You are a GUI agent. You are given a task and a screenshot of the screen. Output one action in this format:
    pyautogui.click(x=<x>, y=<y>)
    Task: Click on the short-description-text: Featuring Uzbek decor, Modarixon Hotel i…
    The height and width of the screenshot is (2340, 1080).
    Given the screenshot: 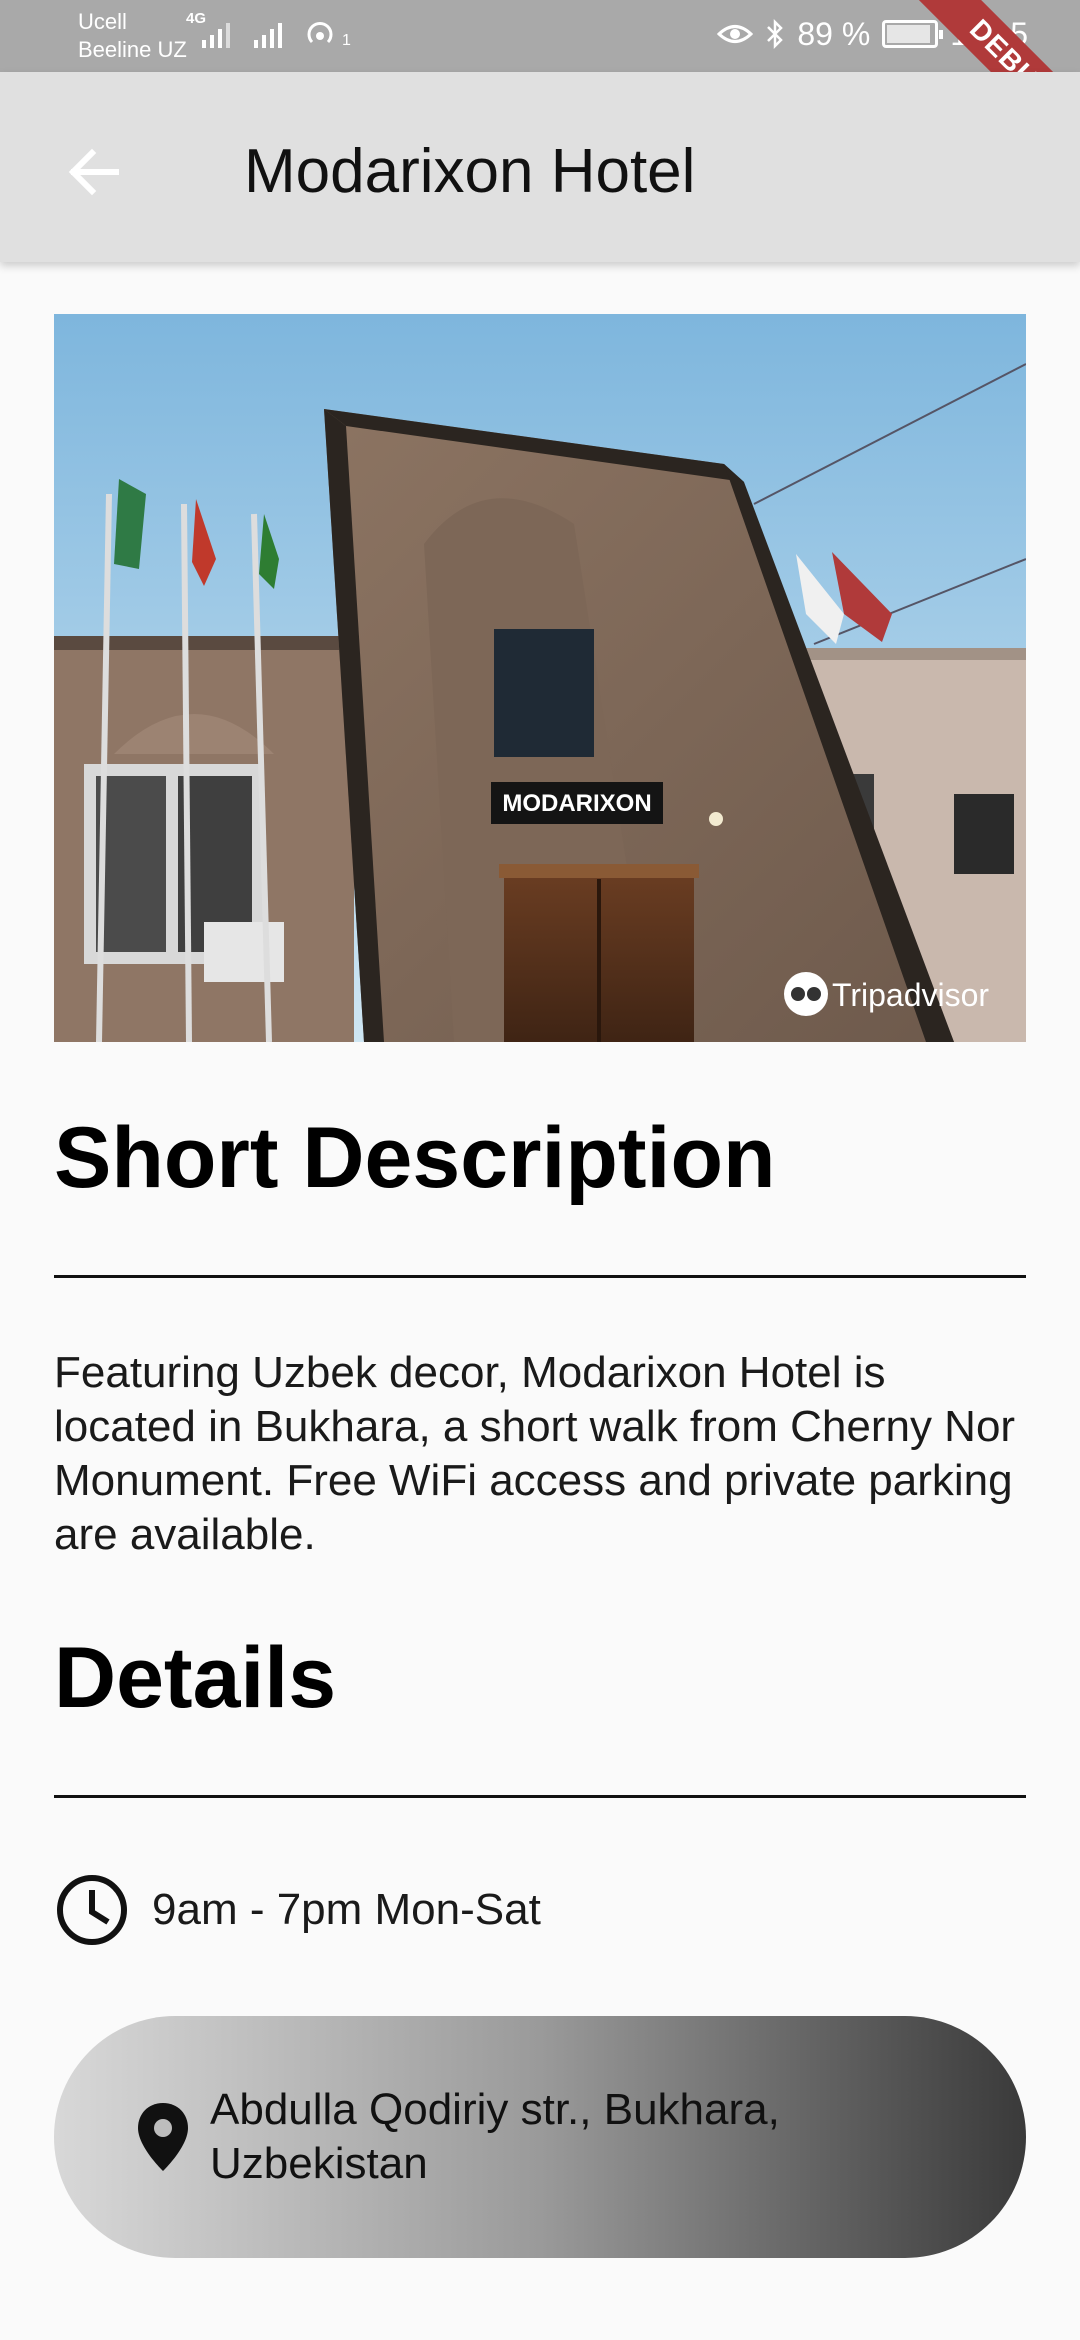 What is the action you would take?
    pyautogui.click(x=535, y=1453)
    